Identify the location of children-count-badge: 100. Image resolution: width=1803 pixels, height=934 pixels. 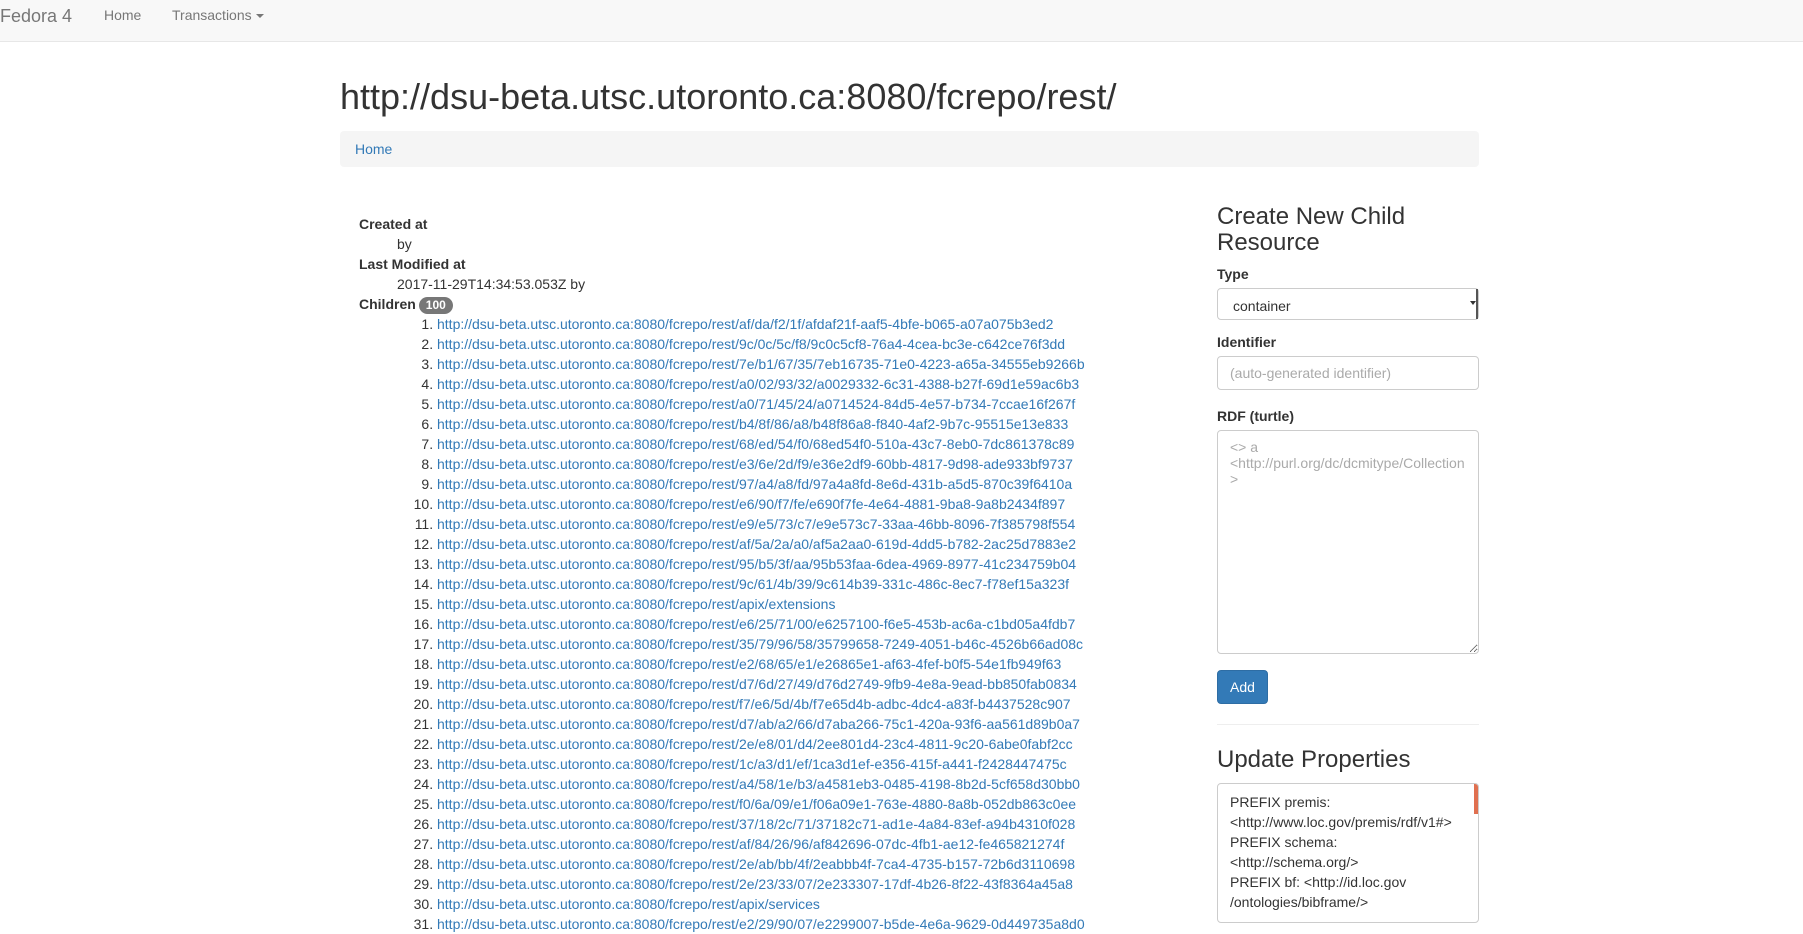
(435, 305).